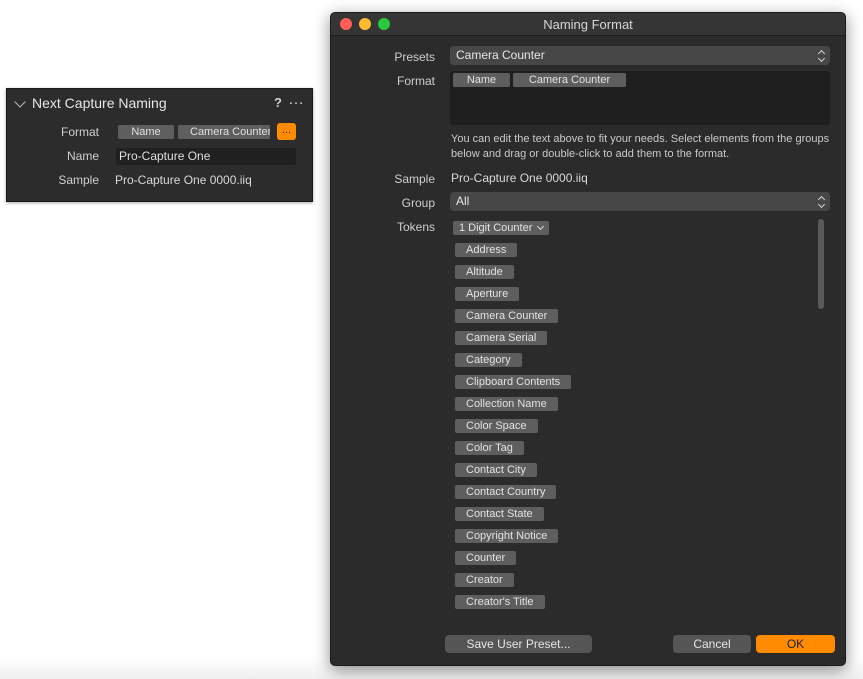 The height and width of the screenshot is (679, 863). What do you see at coordinates (278, 102) in the screenshot?
I see `help-icon: ?` at bounding box center [278, 102].